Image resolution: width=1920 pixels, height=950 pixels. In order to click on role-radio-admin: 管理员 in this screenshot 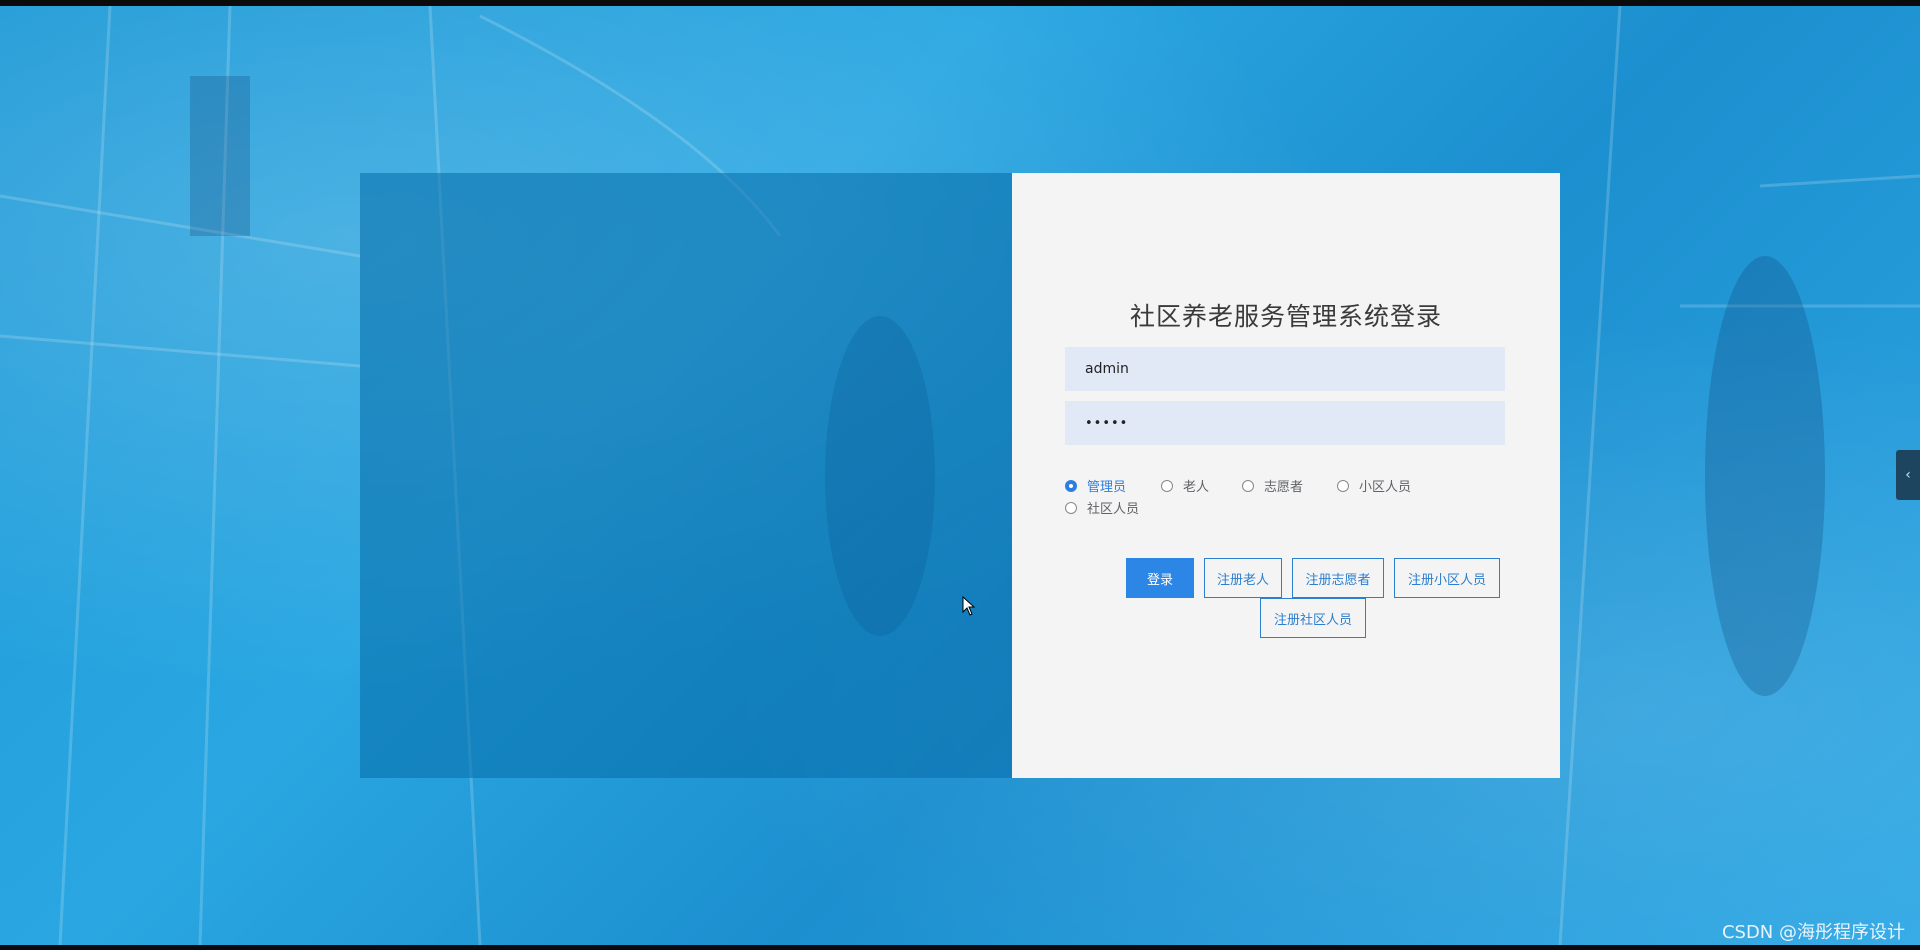, I will do `click(1095, 485)`.